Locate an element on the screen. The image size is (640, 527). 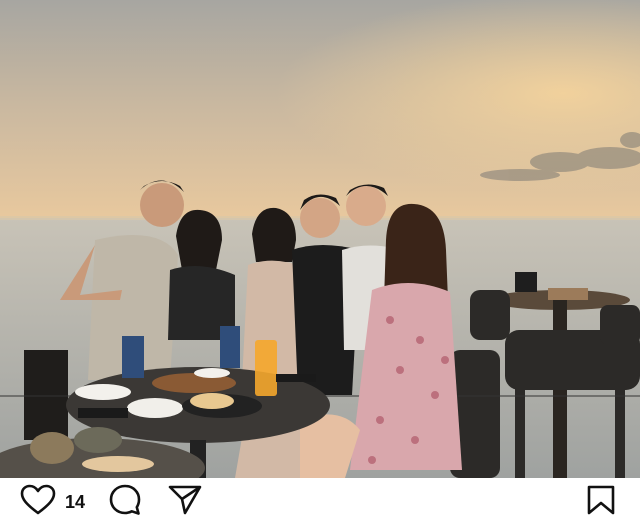
bookmark-icon is located at coordinates (601, 502).